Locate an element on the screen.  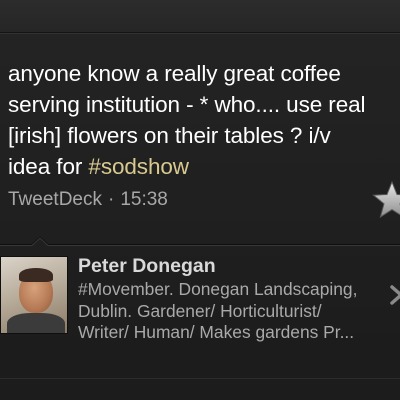
tweet-text-fragment: idea for is located at coordinates (48, 166).